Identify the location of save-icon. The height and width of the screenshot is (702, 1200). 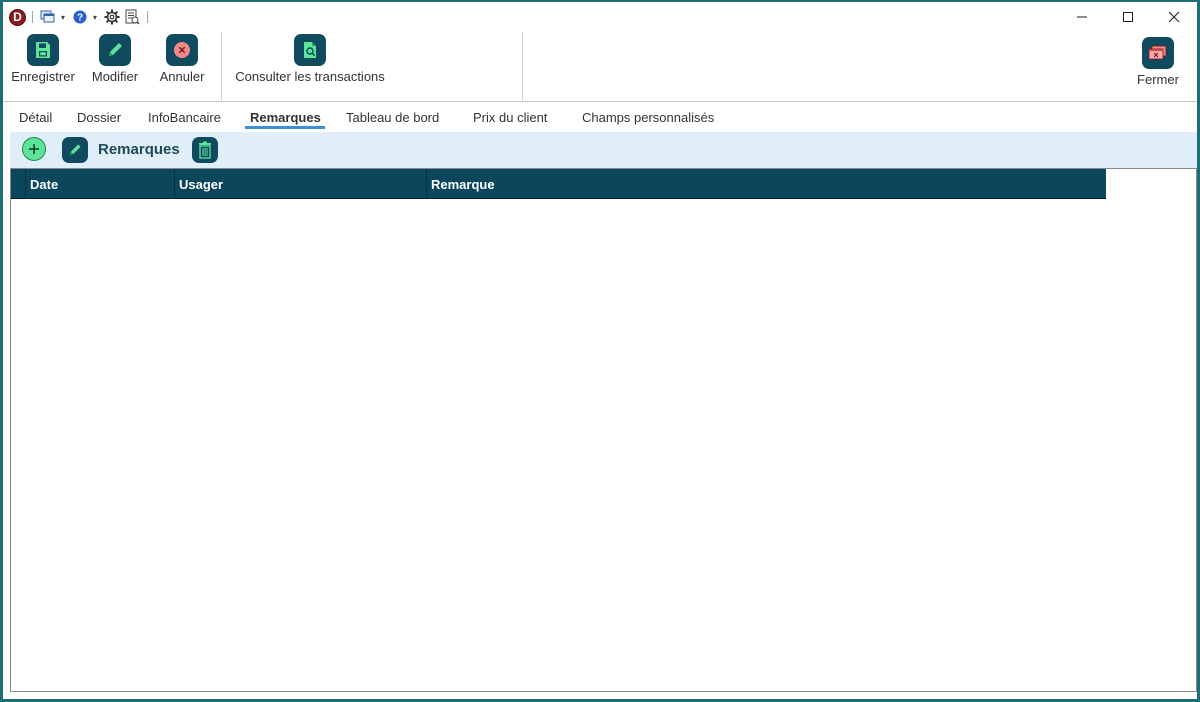
(43, 50).